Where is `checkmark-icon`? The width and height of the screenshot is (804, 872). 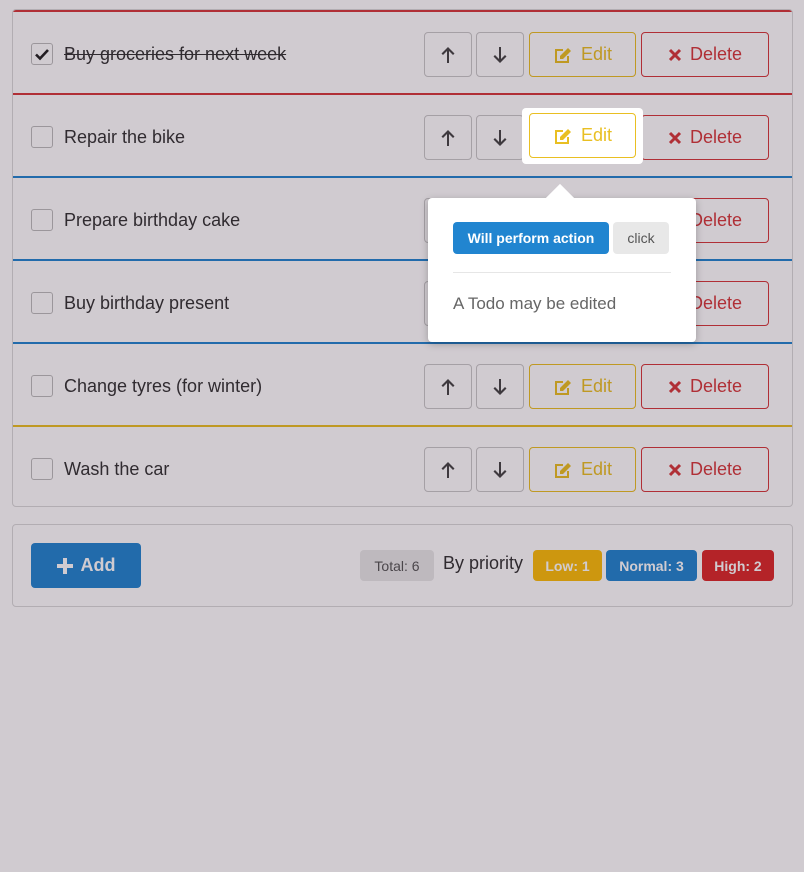 checkmark-icon is located at coordinates (42, 55).